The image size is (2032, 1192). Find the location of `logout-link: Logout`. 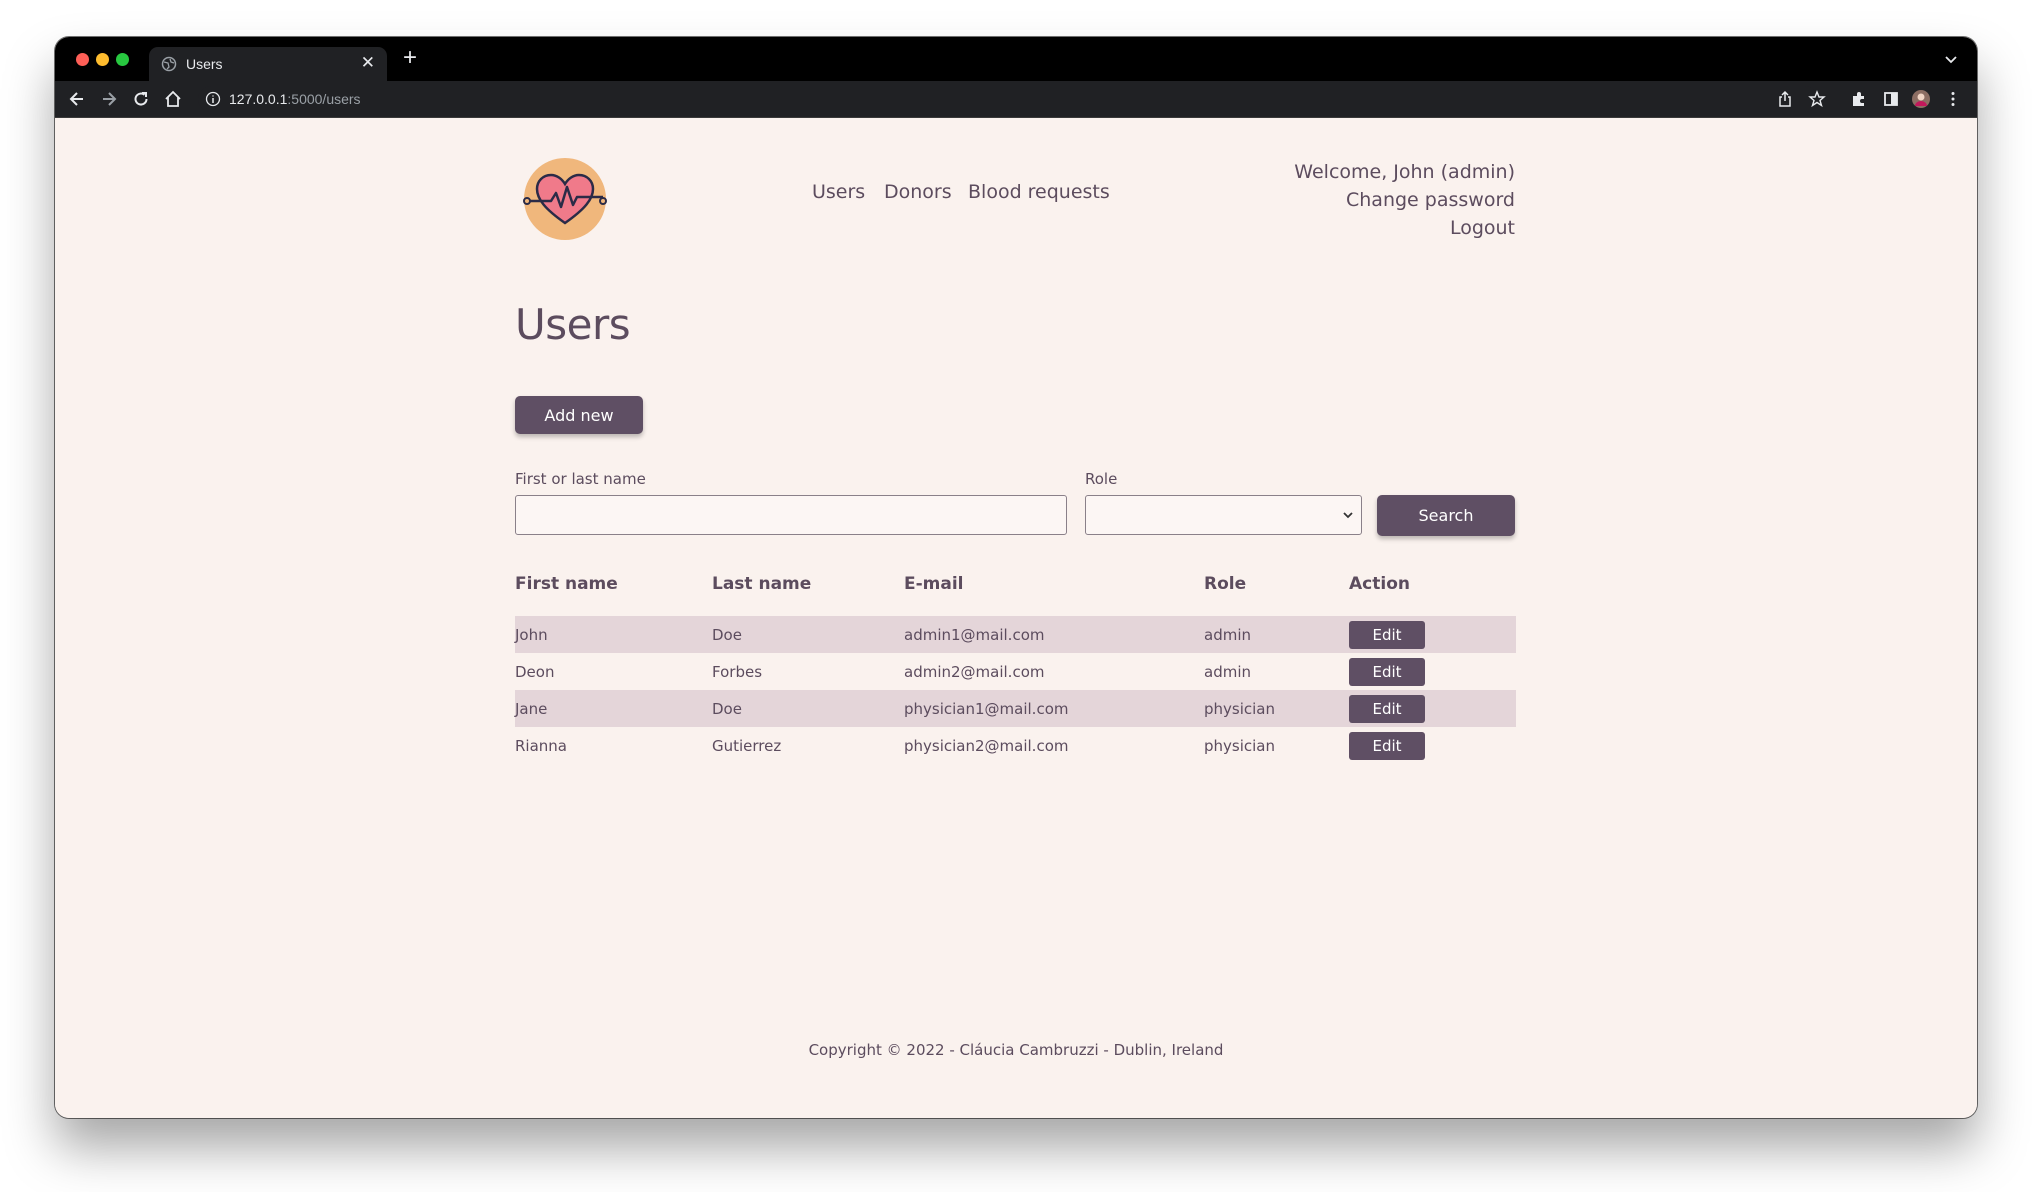

logout-link: Logout is located at coordinates (1404, 228).